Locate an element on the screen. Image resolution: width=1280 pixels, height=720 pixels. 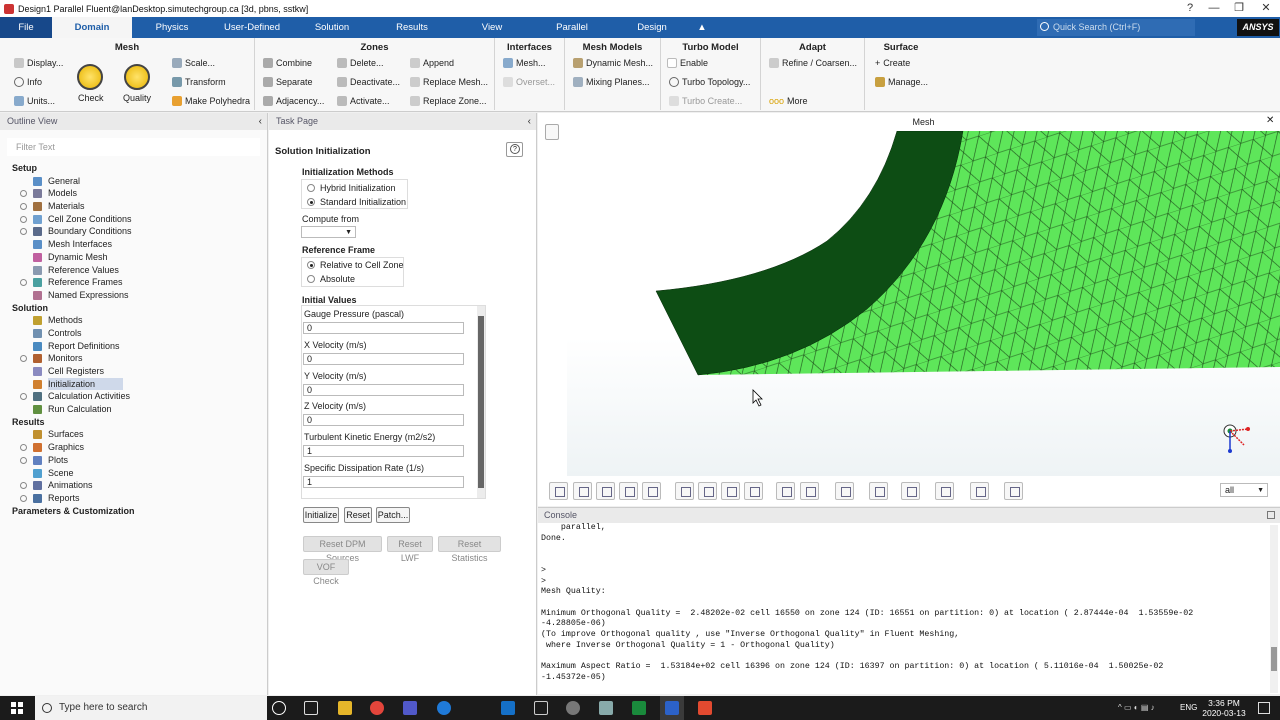
reset-lwf-button: Reset LWF is located at coordinates (410, 549).